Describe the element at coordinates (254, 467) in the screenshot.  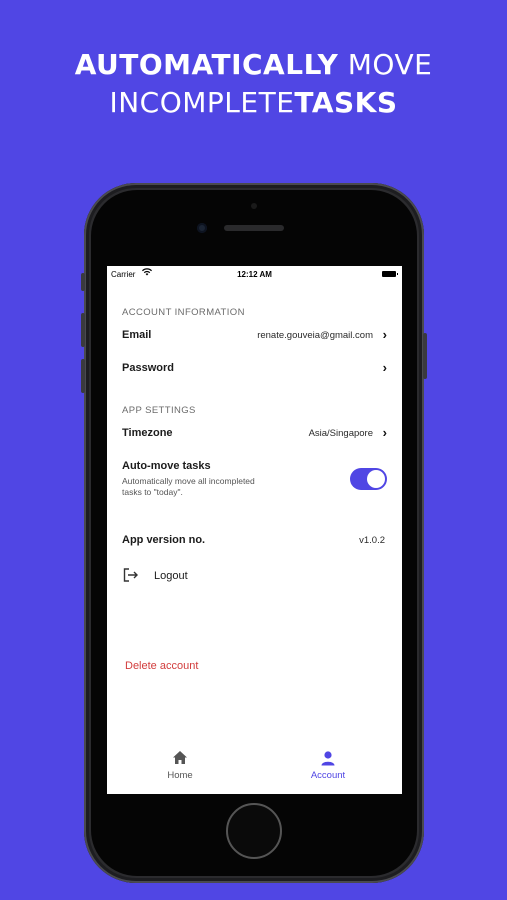
I see `automove-row: Auto-move tasks` at that location.